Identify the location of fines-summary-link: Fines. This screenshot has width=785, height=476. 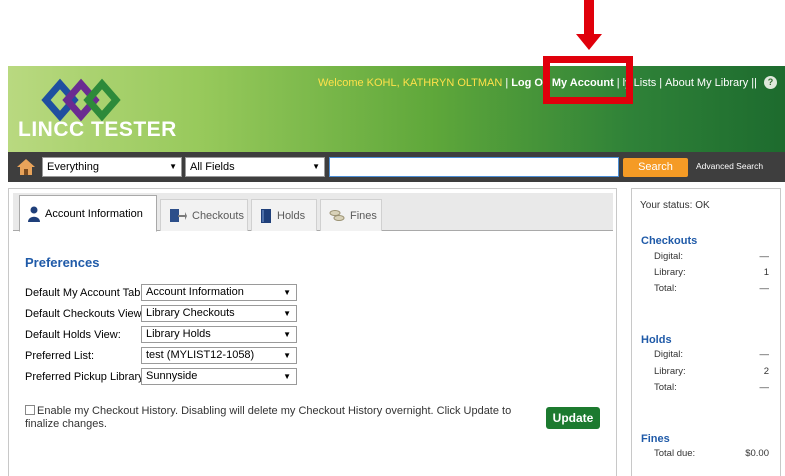
(655, 439).